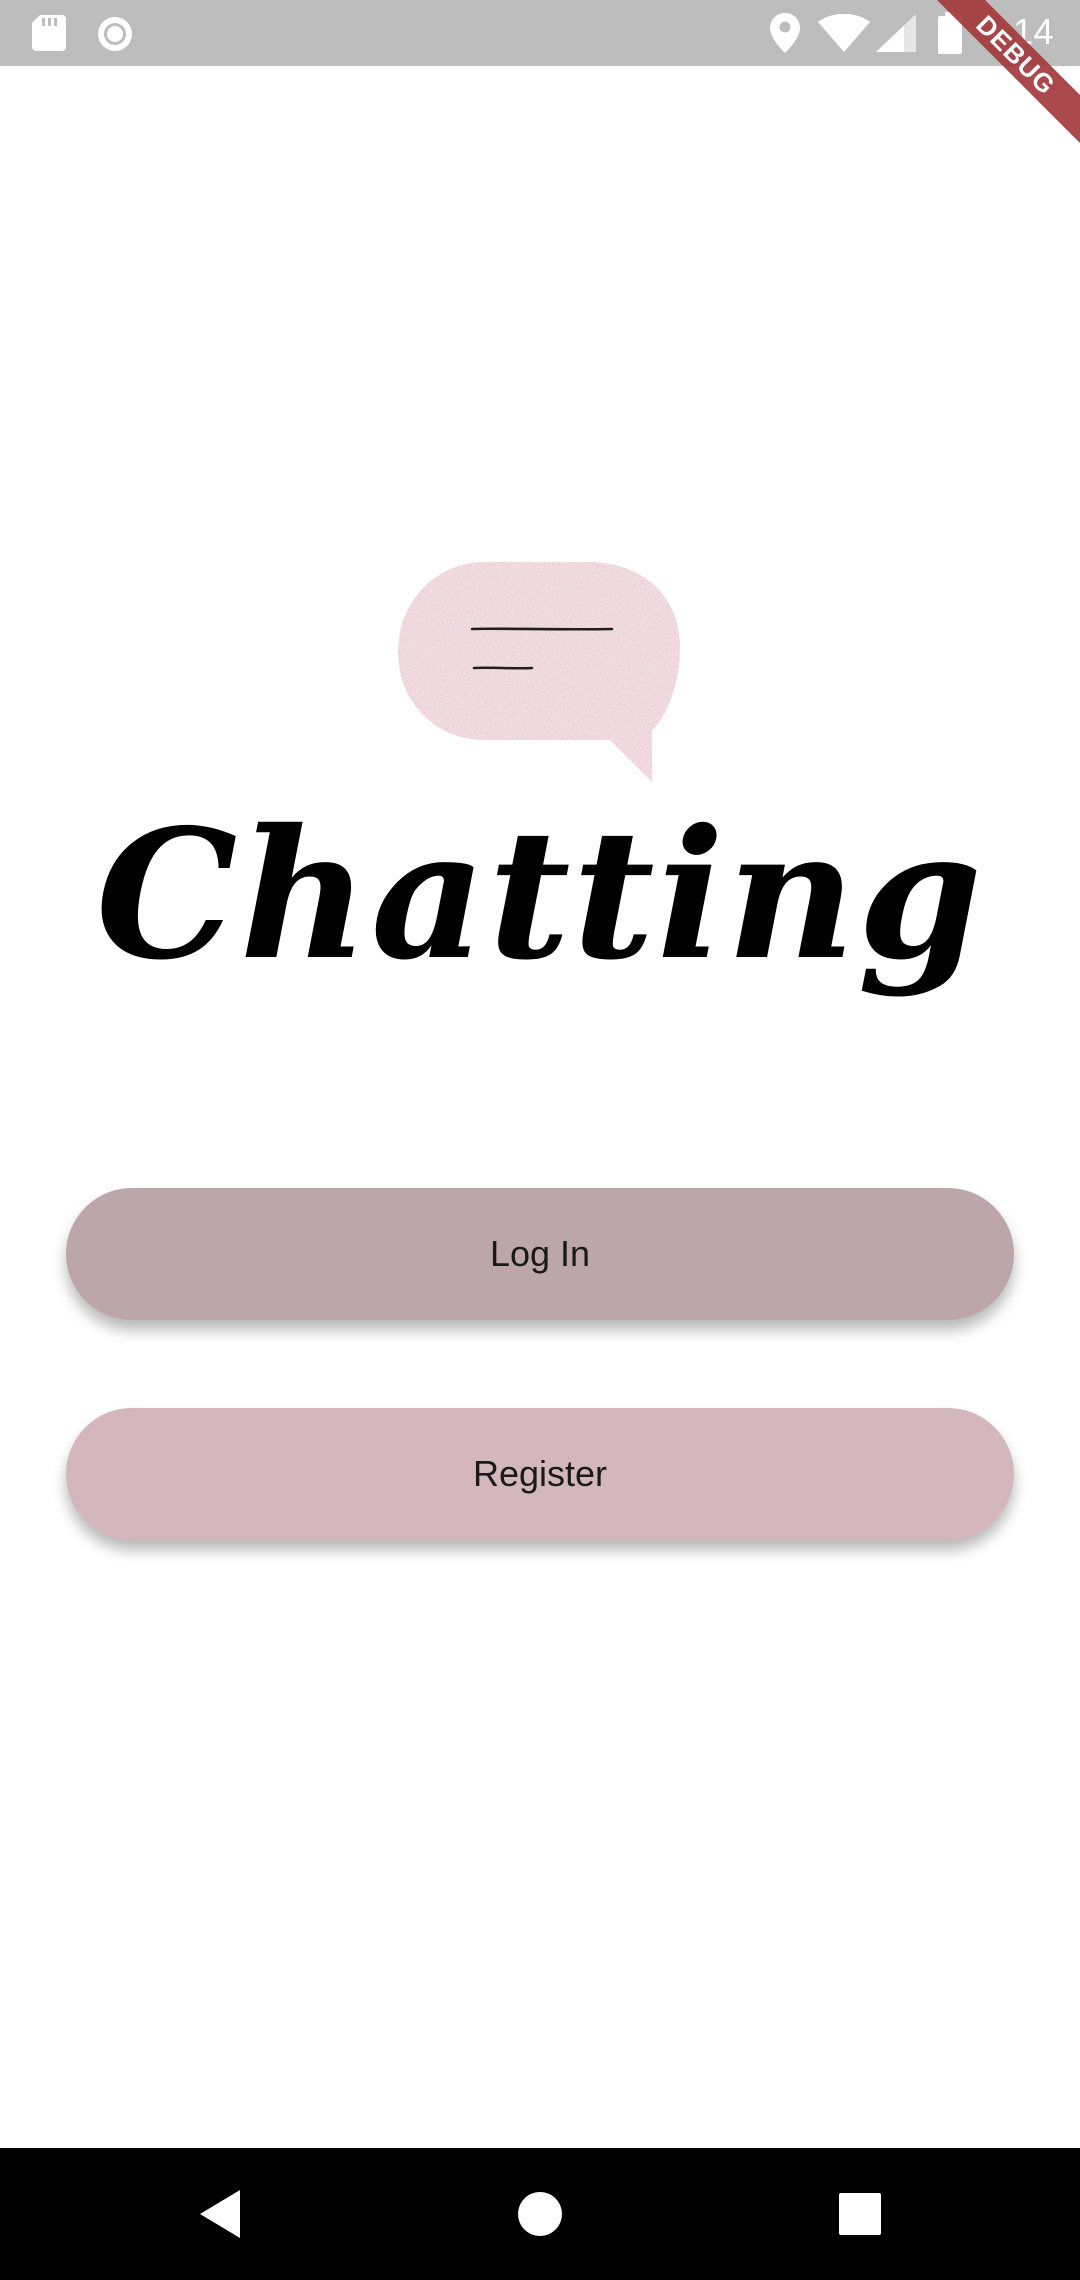 The width and height of the screenshot is (1080, 2280). Describe the element at coordinates (540, 33) in the screenshot. I see `status-bar: 1:14` at that location.